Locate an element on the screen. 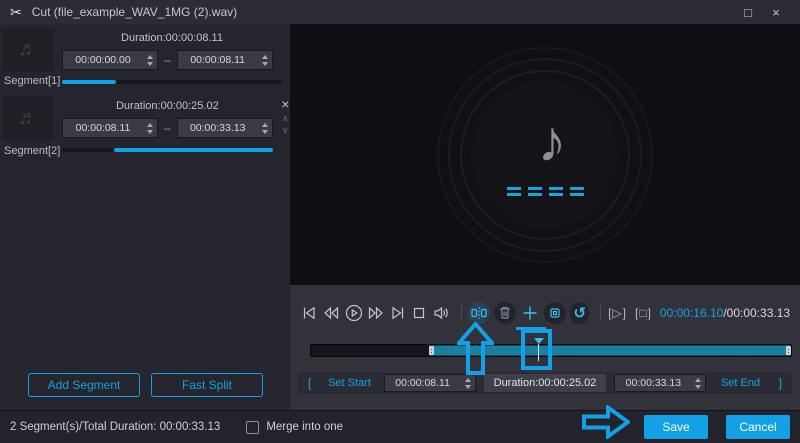  play-button is located at coordinates (354, 313).